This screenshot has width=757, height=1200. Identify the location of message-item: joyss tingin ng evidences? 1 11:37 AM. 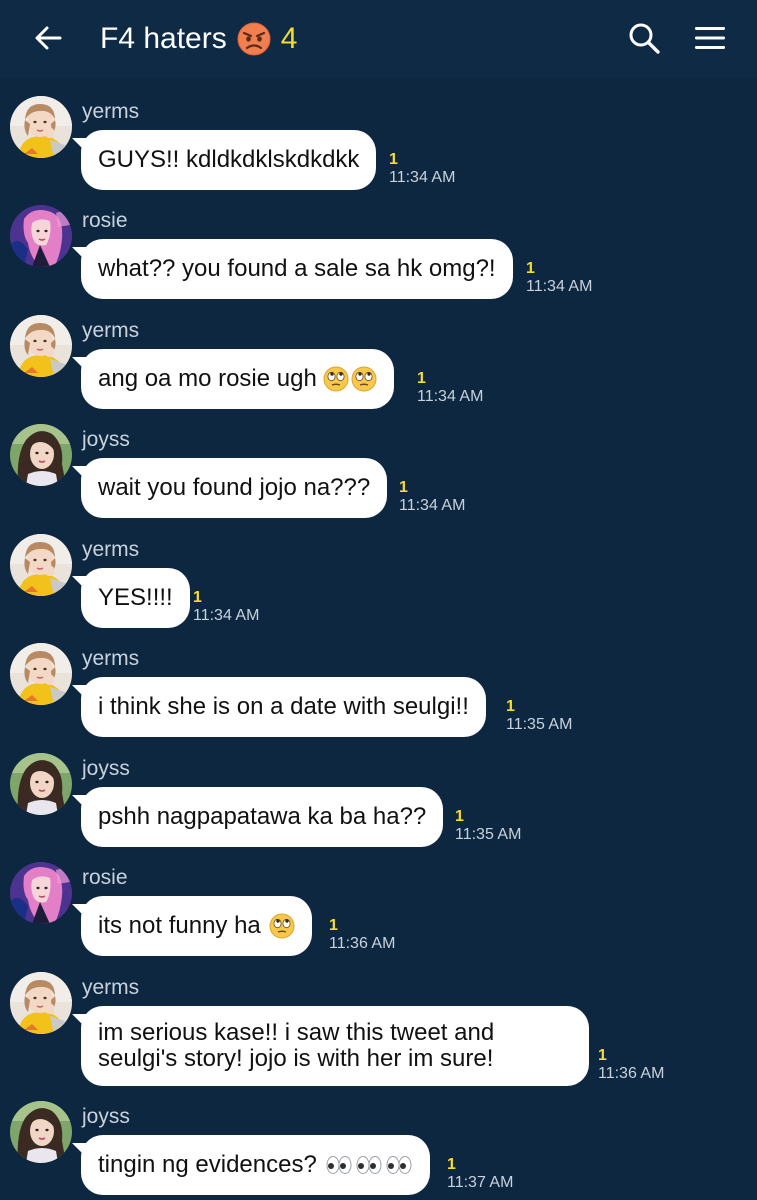
(378, 1144).